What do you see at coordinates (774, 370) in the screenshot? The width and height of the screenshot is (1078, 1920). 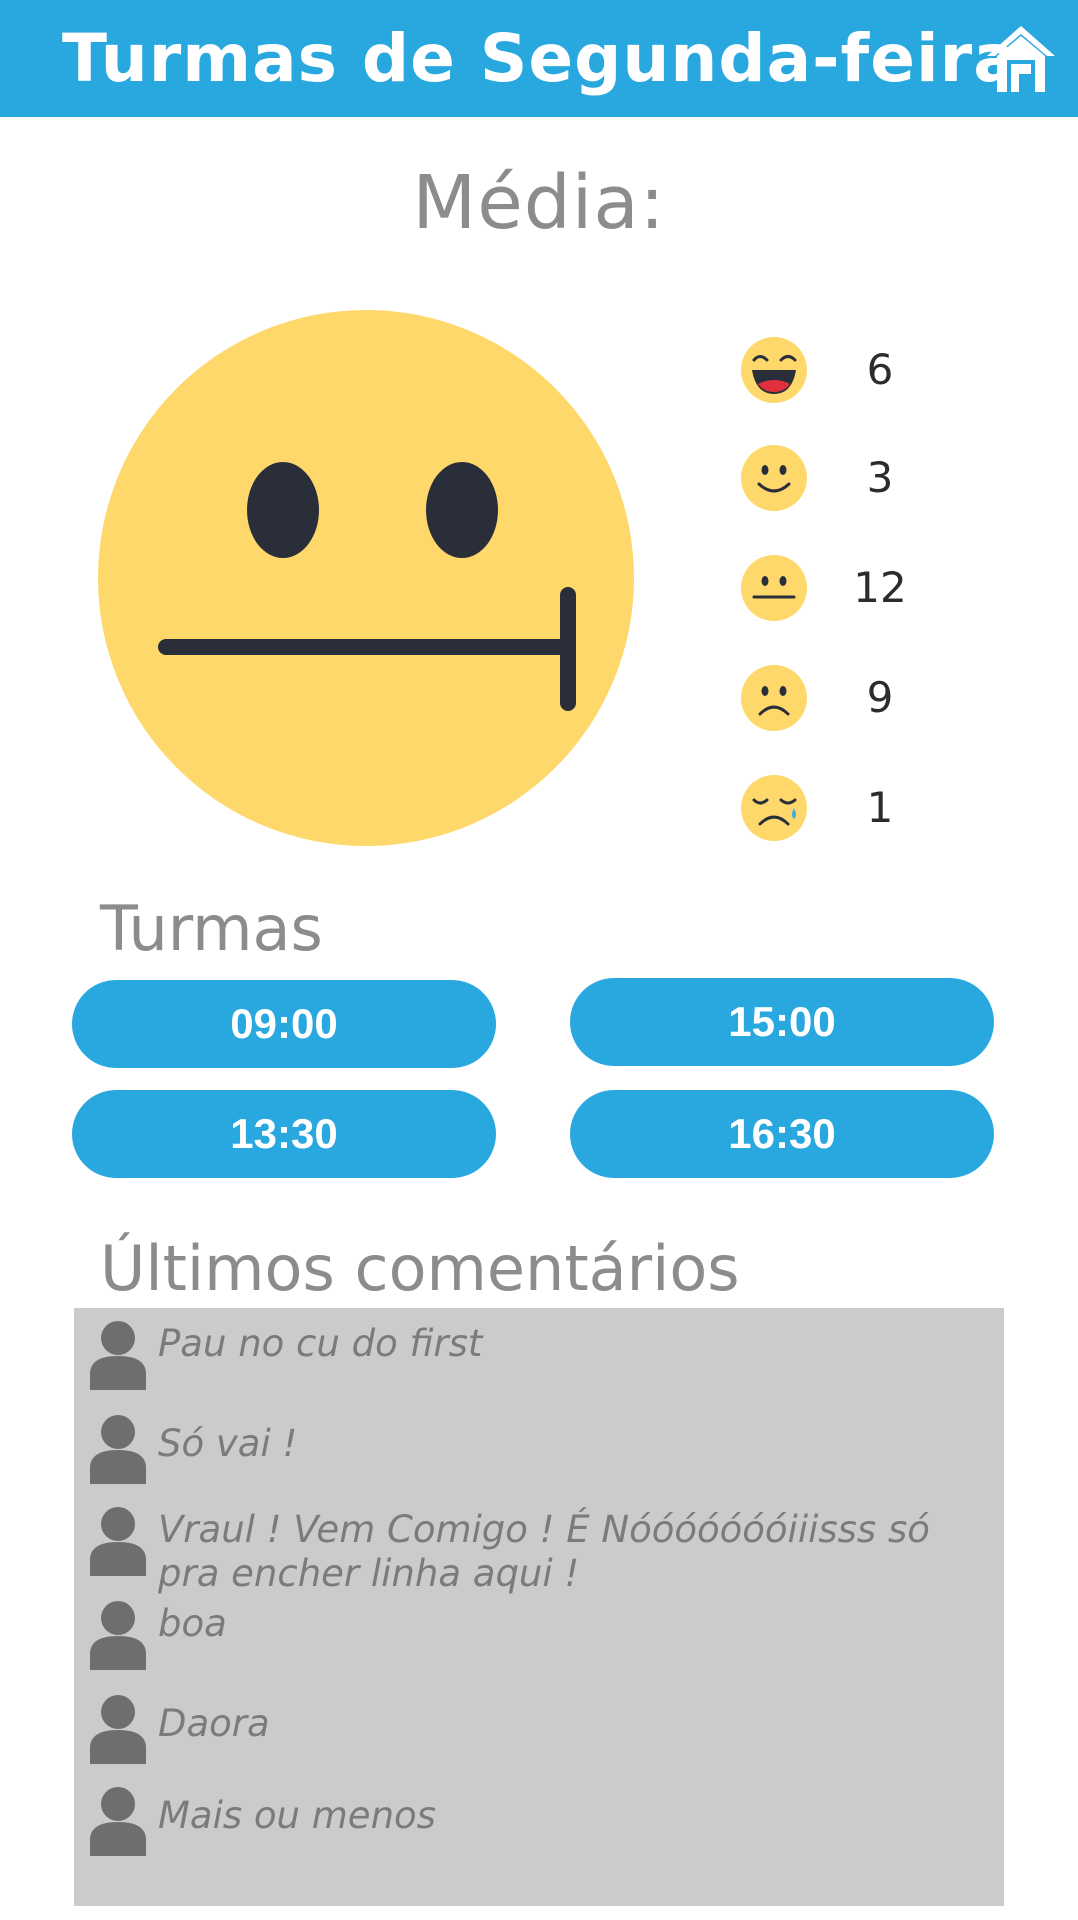 I see `laughing-face-icon` at bounding box center [774, 370].